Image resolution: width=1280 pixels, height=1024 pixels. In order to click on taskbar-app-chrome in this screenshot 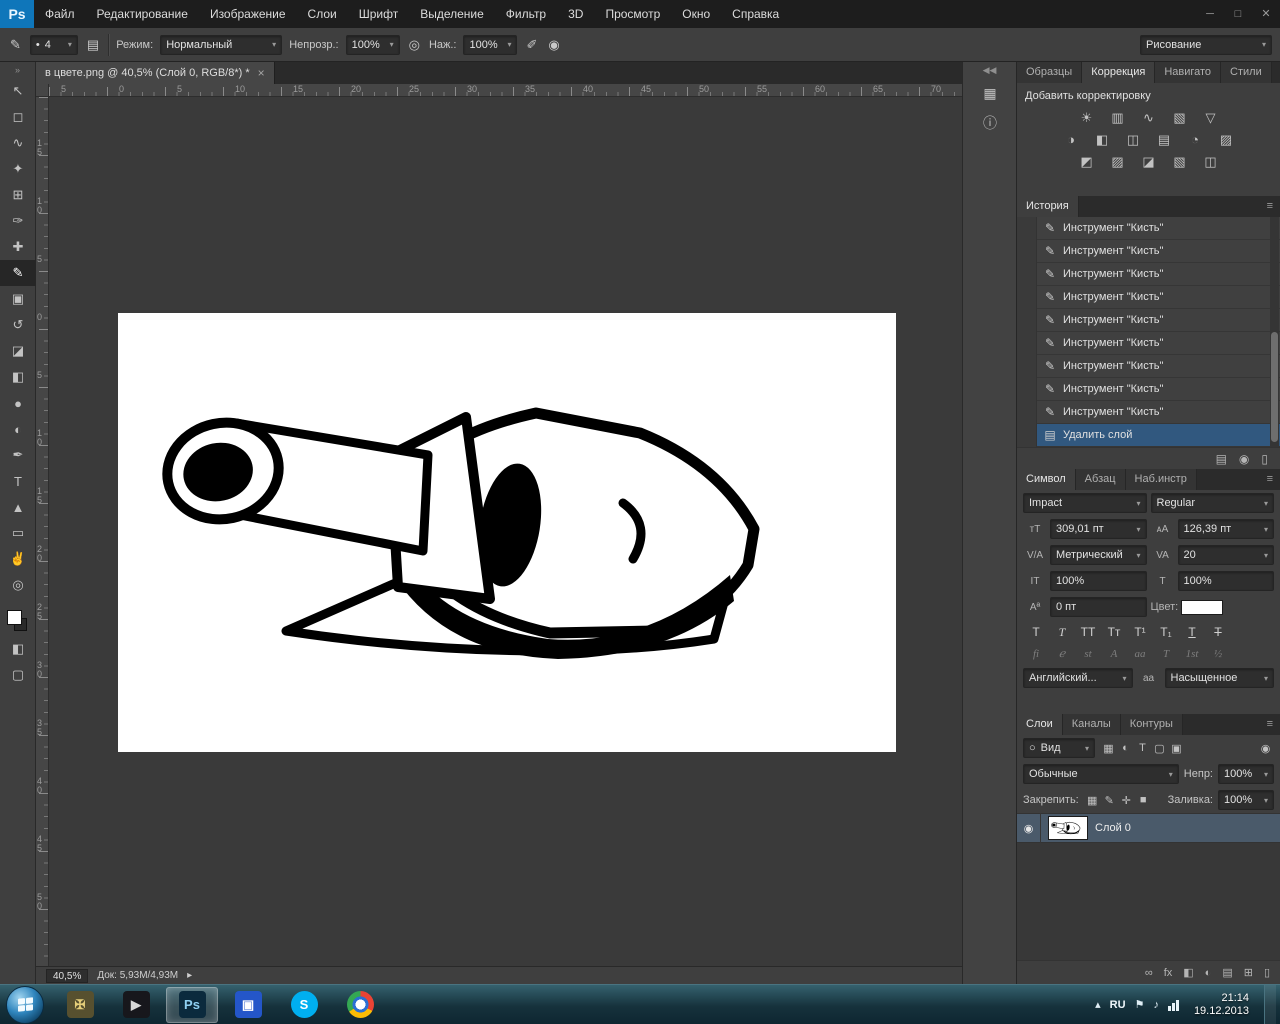, I will do `click(360, 1005)`.